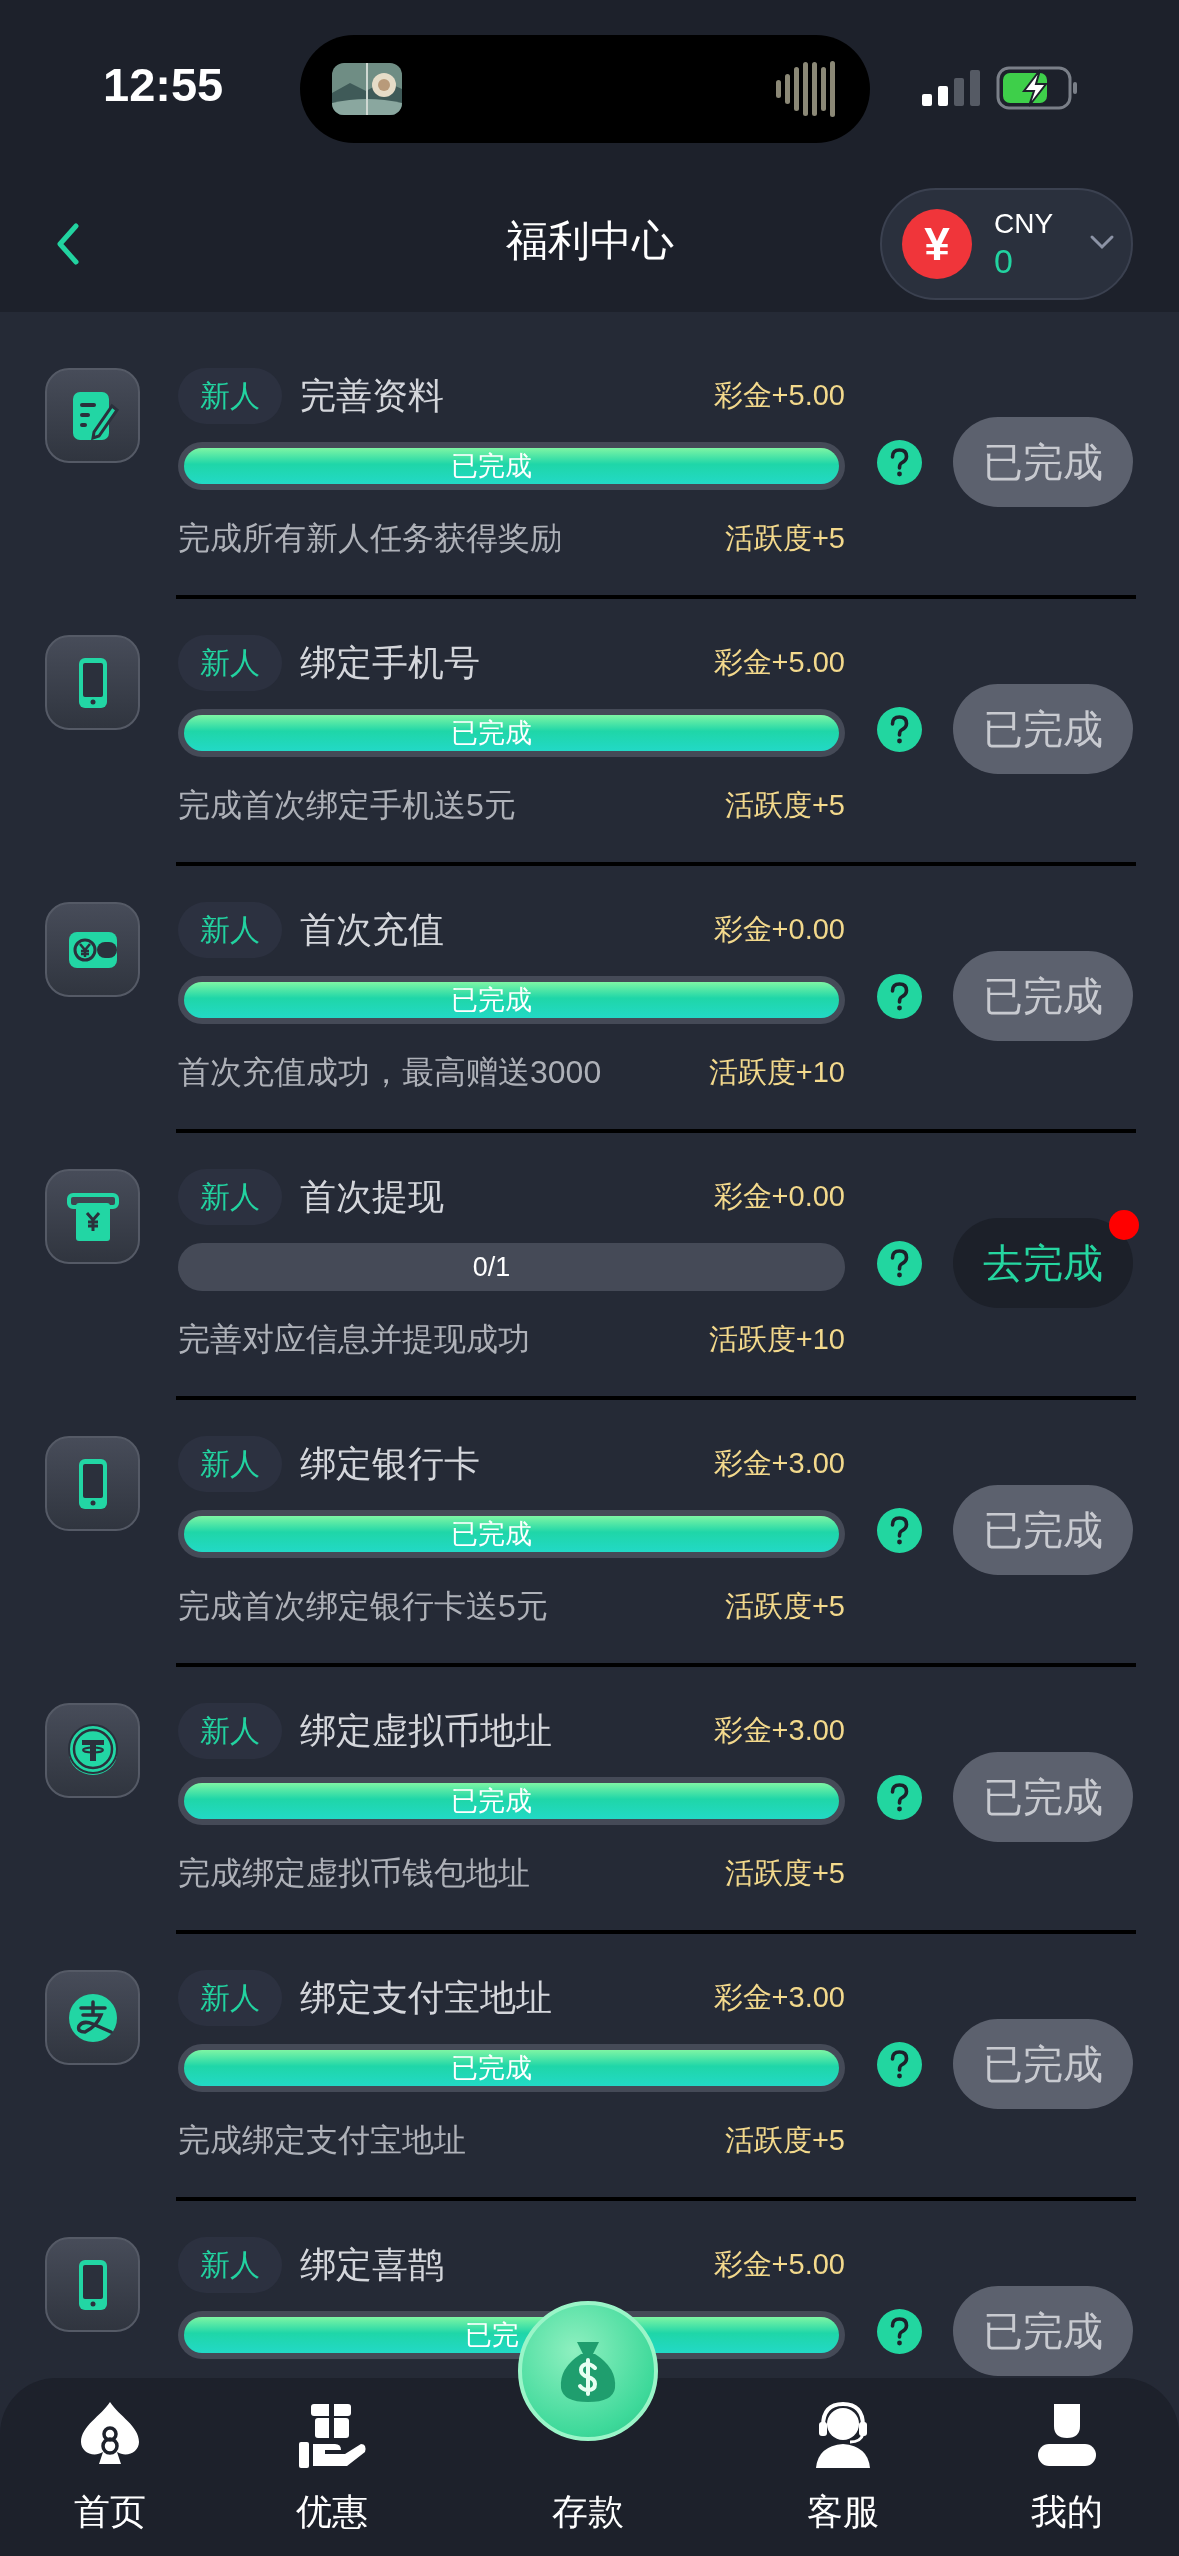 The height and width of the screenshot is (2556, 1179). Describe the element at coordinates (363, 1606) in the screenshot. I see `task-description: 完成首次绑定银行卡送5元` at that location.